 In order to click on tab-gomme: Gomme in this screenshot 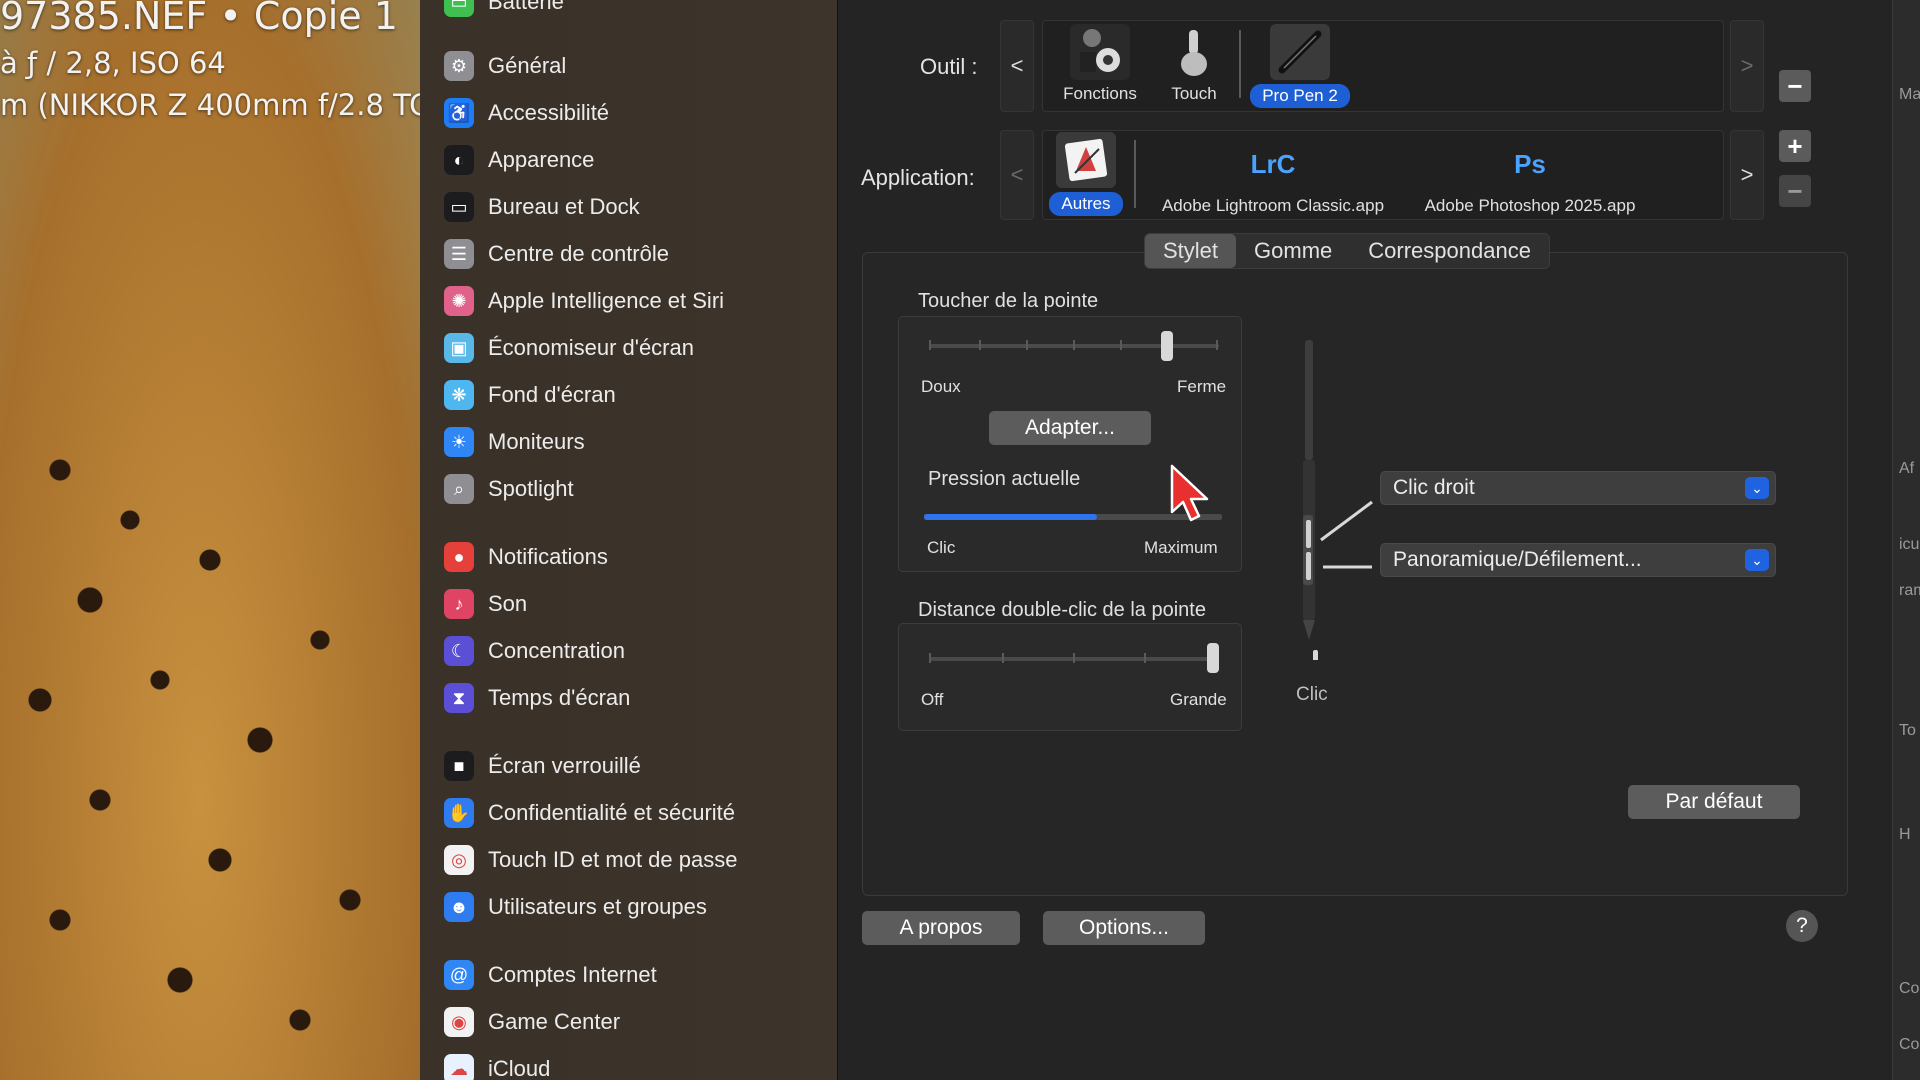, I will do `click(1293, 251)`.